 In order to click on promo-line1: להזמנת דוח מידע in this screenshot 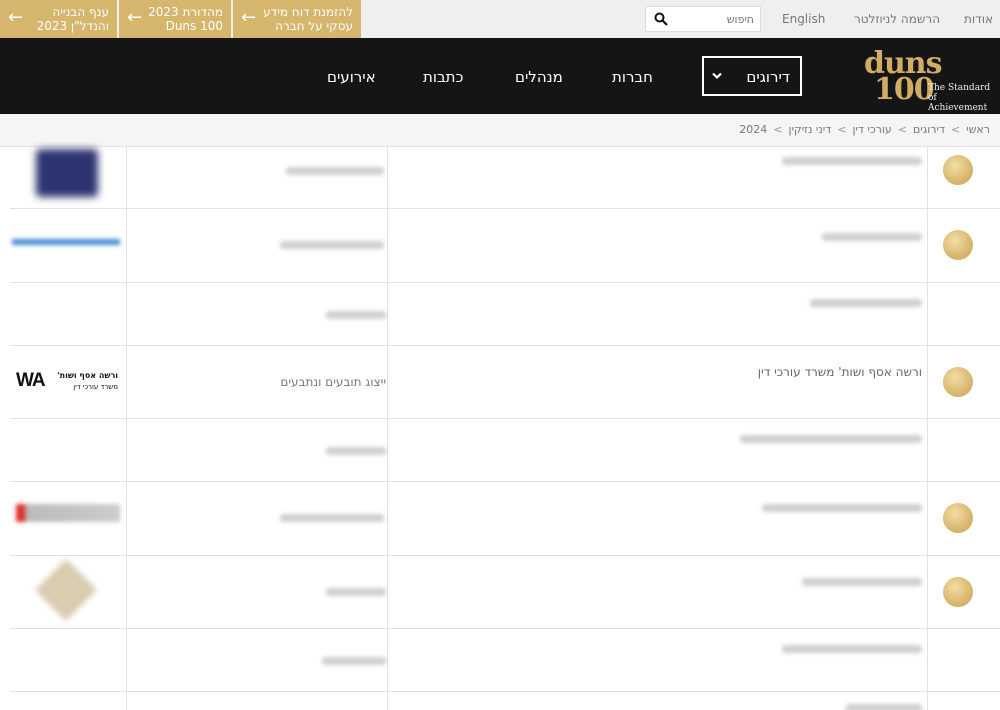, I will do `click(308, 12)`.